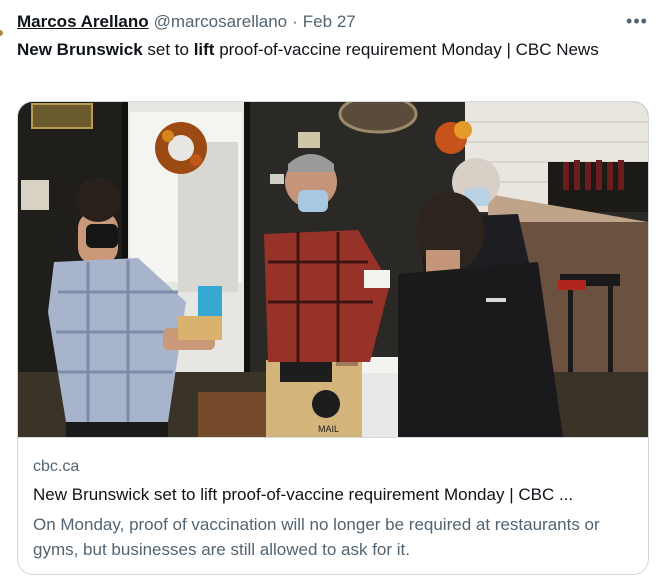  I want to click on tweet-timestamp: Feb 27, so click(329, 22).